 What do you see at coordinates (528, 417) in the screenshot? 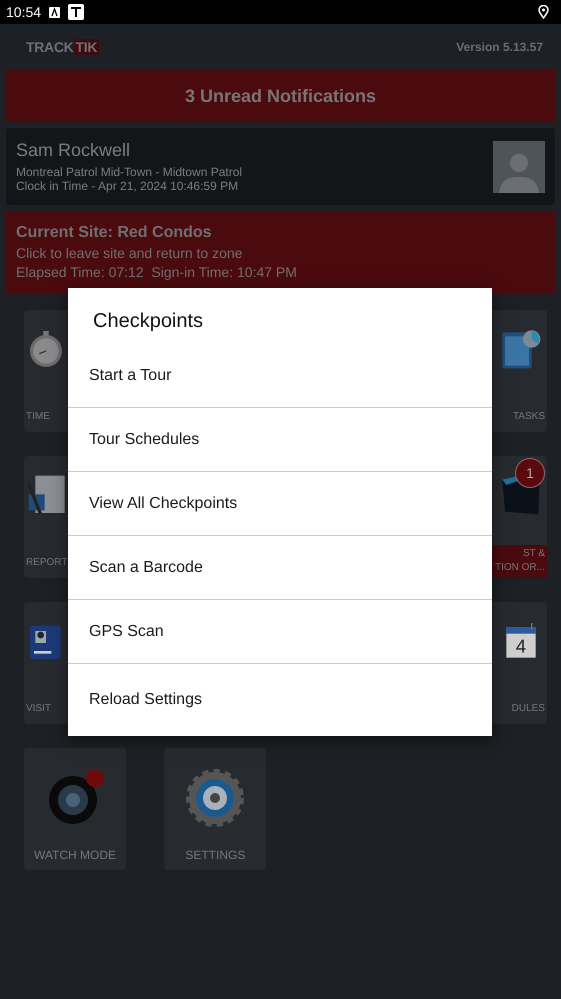
I see `tile-label: TASKS` at bounding box center [528, 417].